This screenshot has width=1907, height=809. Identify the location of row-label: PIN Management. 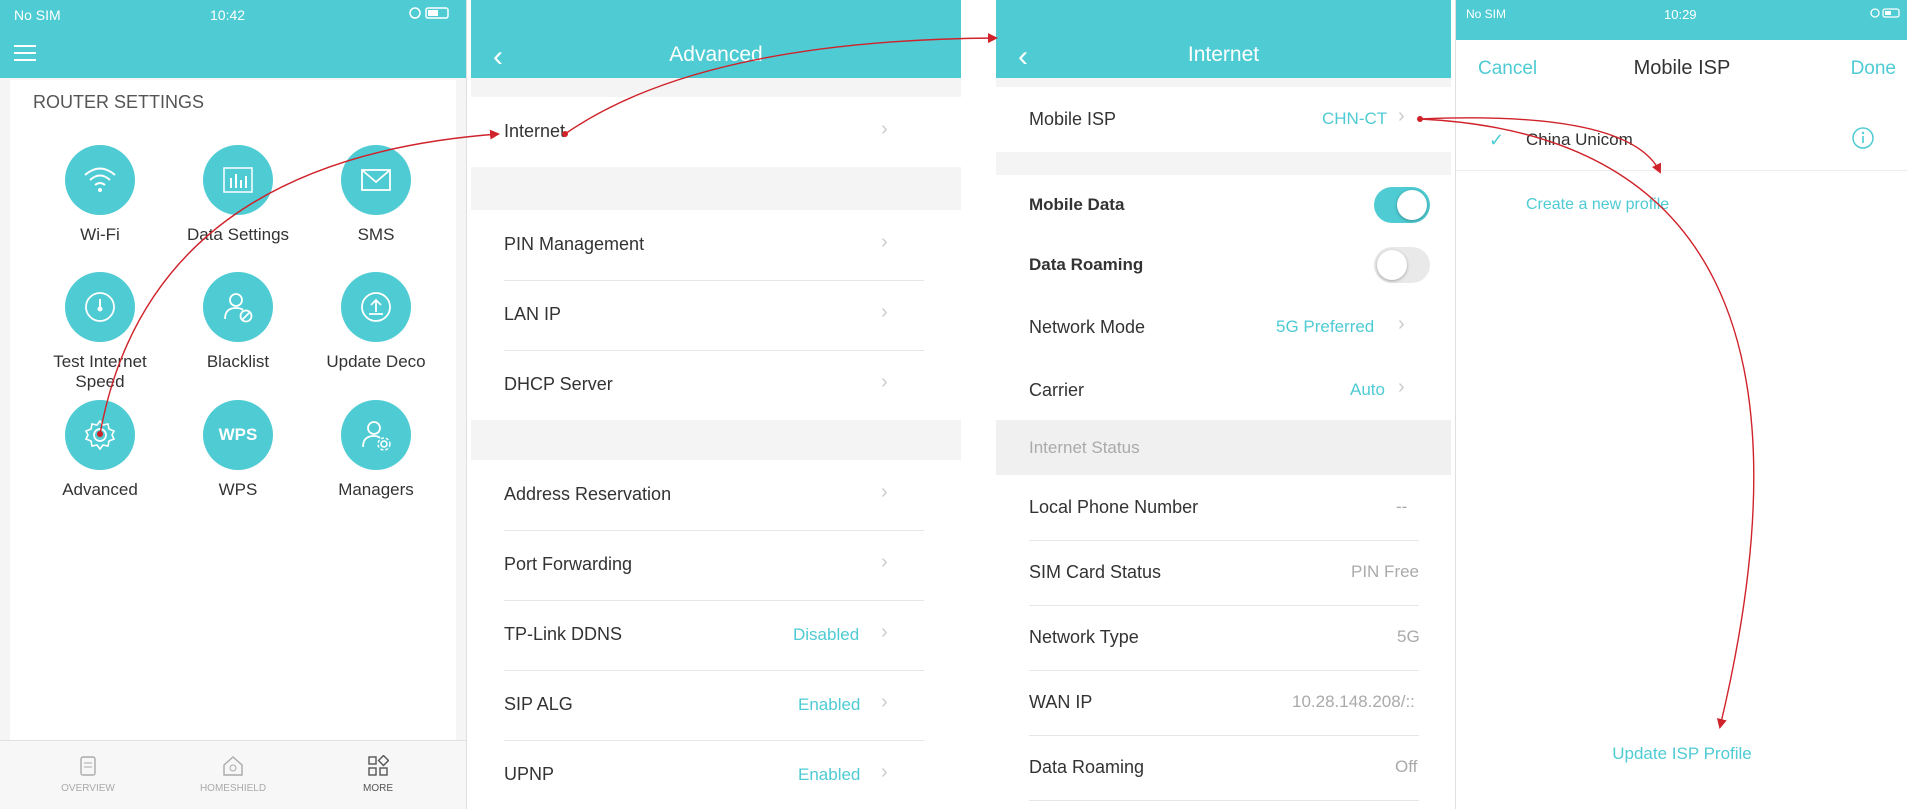
(574, 244).